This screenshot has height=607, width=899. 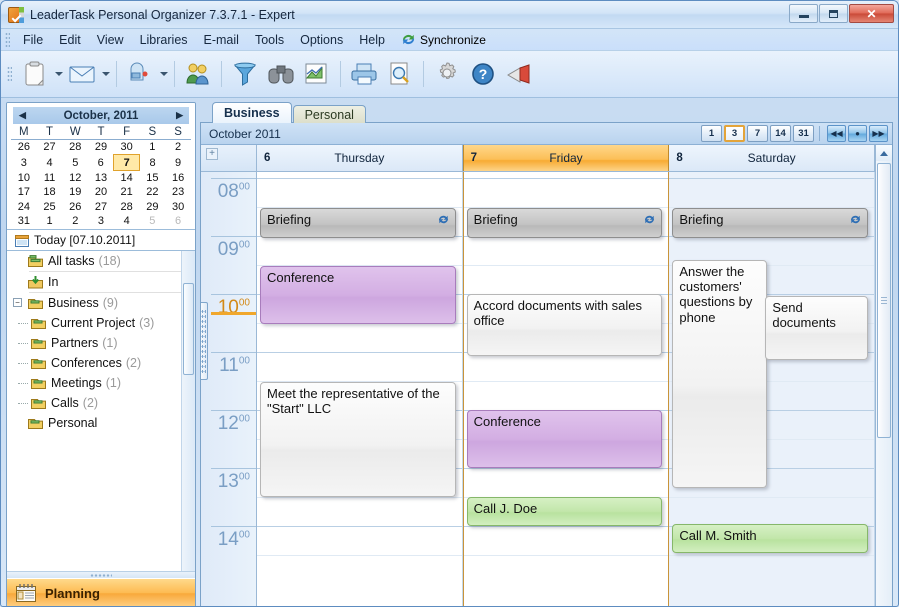 What do you see at coordinates (24, 192) in the screenshot?
I see `calendar-day: 17` at bounding box center [24, 192].